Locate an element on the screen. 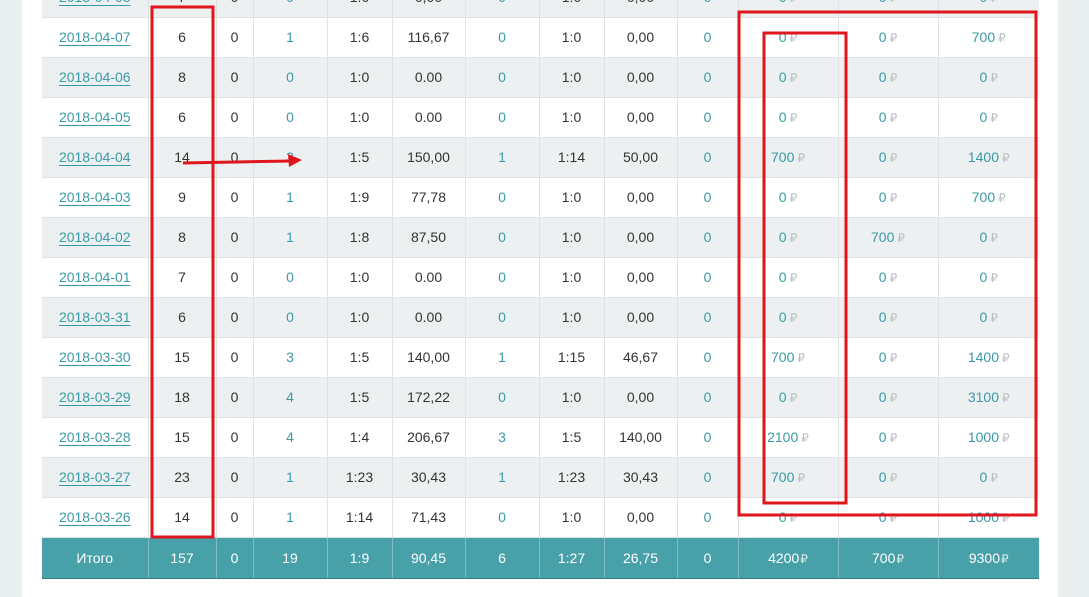  cell-c3: 4 is located at coordinates (290, 437).